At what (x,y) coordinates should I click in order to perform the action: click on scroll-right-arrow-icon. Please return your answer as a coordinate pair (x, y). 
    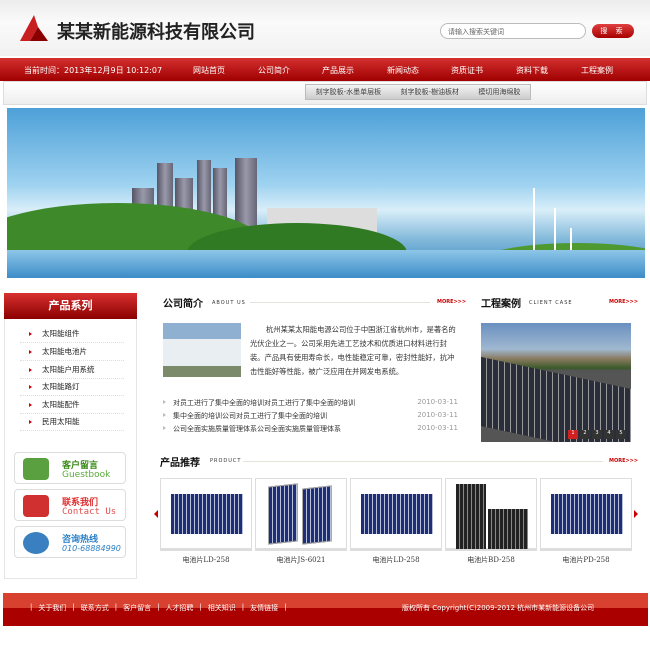
    Looking at the image, I should click on (636, 514).